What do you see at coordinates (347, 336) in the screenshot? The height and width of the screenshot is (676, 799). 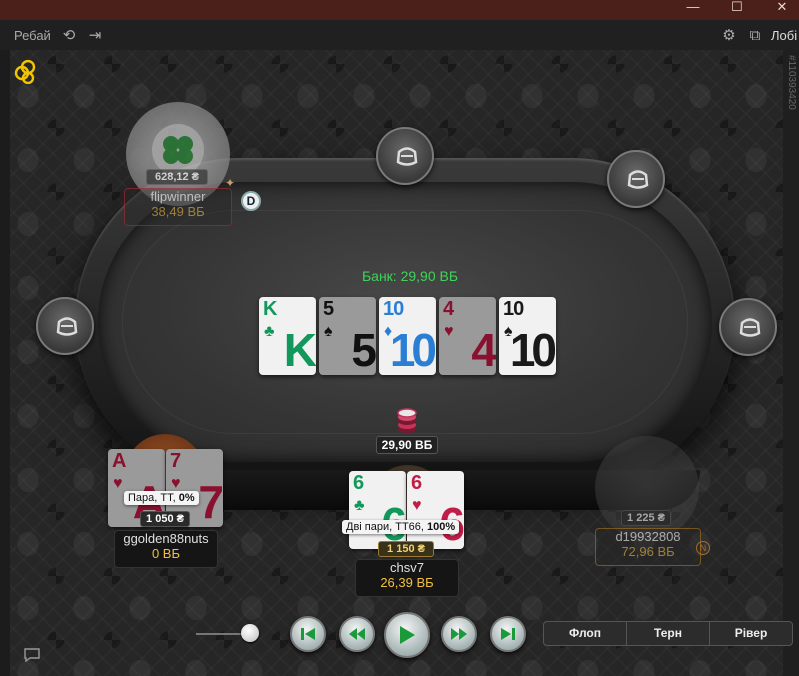 I see `card-board-1: 5 ♠ 5` at bounding box center [347, 336].